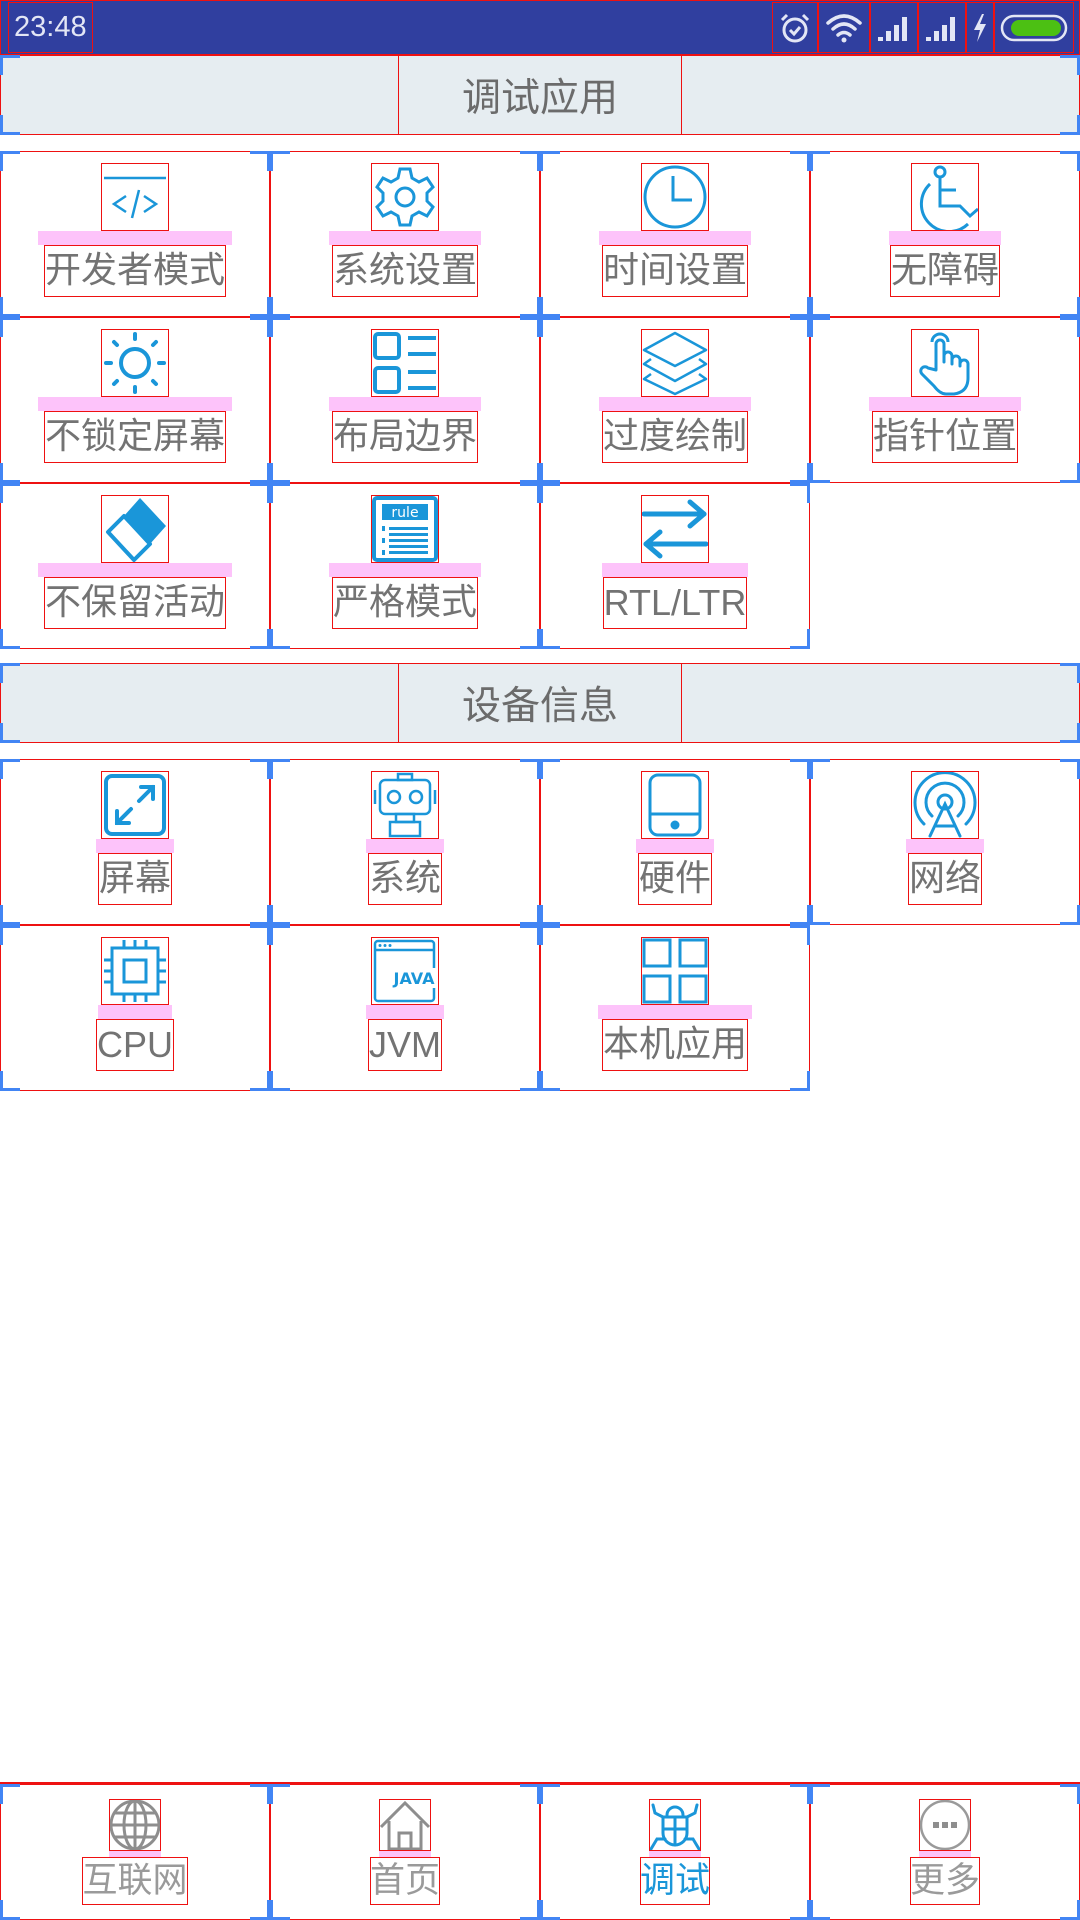  Describe the element at coordinates (945, 363) in the screenshot. I see `pointer-hand-icon` at that location.